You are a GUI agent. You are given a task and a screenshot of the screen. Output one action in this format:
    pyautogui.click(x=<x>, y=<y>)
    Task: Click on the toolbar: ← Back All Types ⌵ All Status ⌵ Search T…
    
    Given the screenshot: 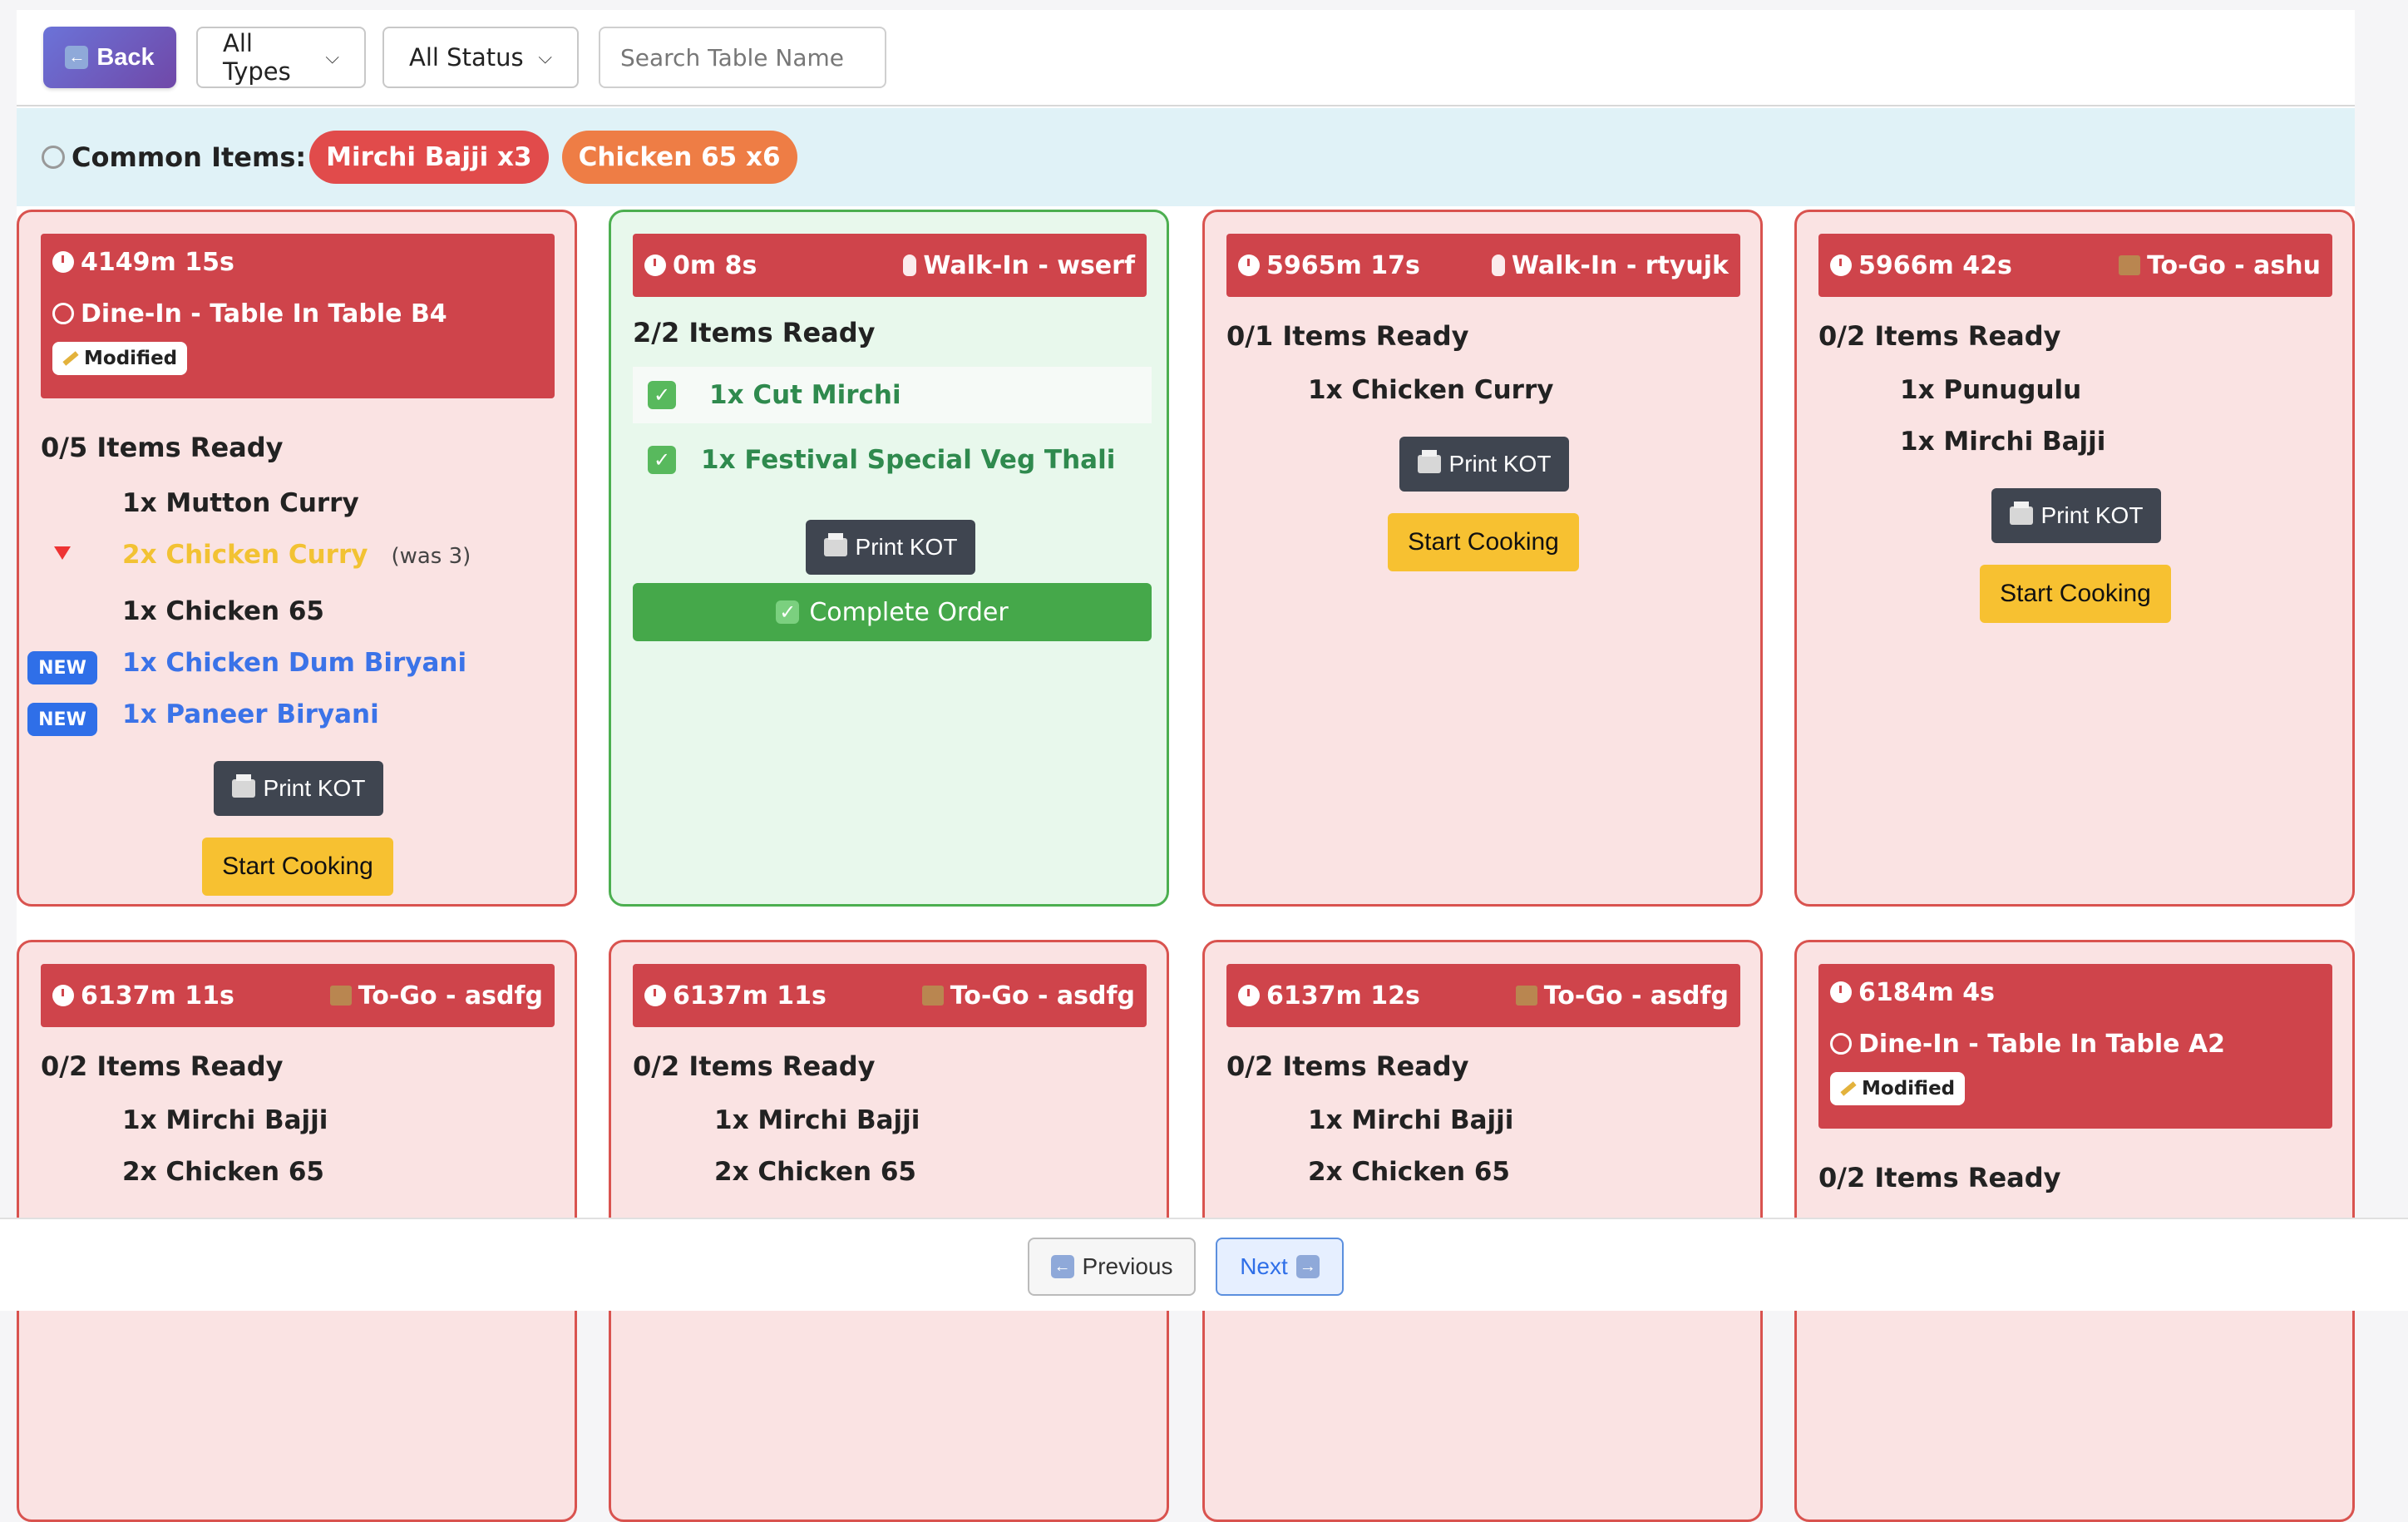 What is the action you would take?
    pyautogui.click(x=1186, y=58)
    